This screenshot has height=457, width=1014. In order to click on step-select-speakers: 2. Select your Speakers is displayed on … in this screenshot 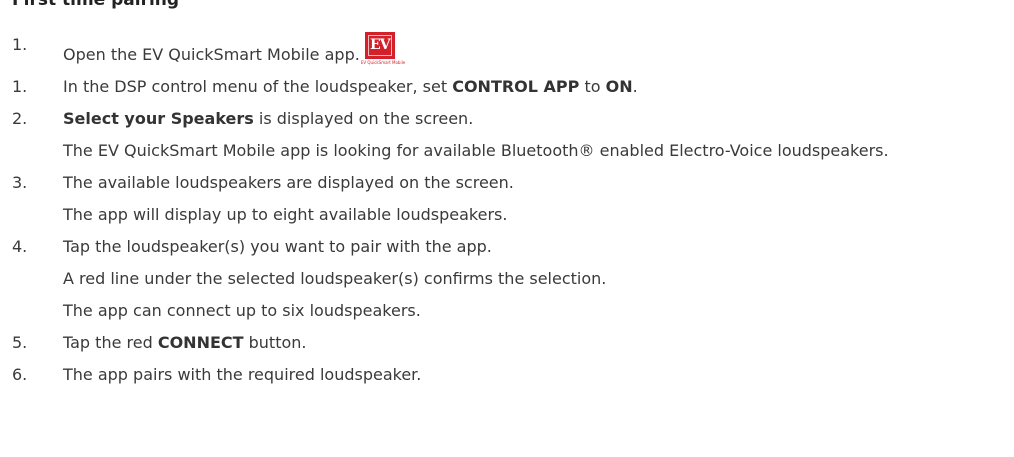, I will do `click(507, 134)`.